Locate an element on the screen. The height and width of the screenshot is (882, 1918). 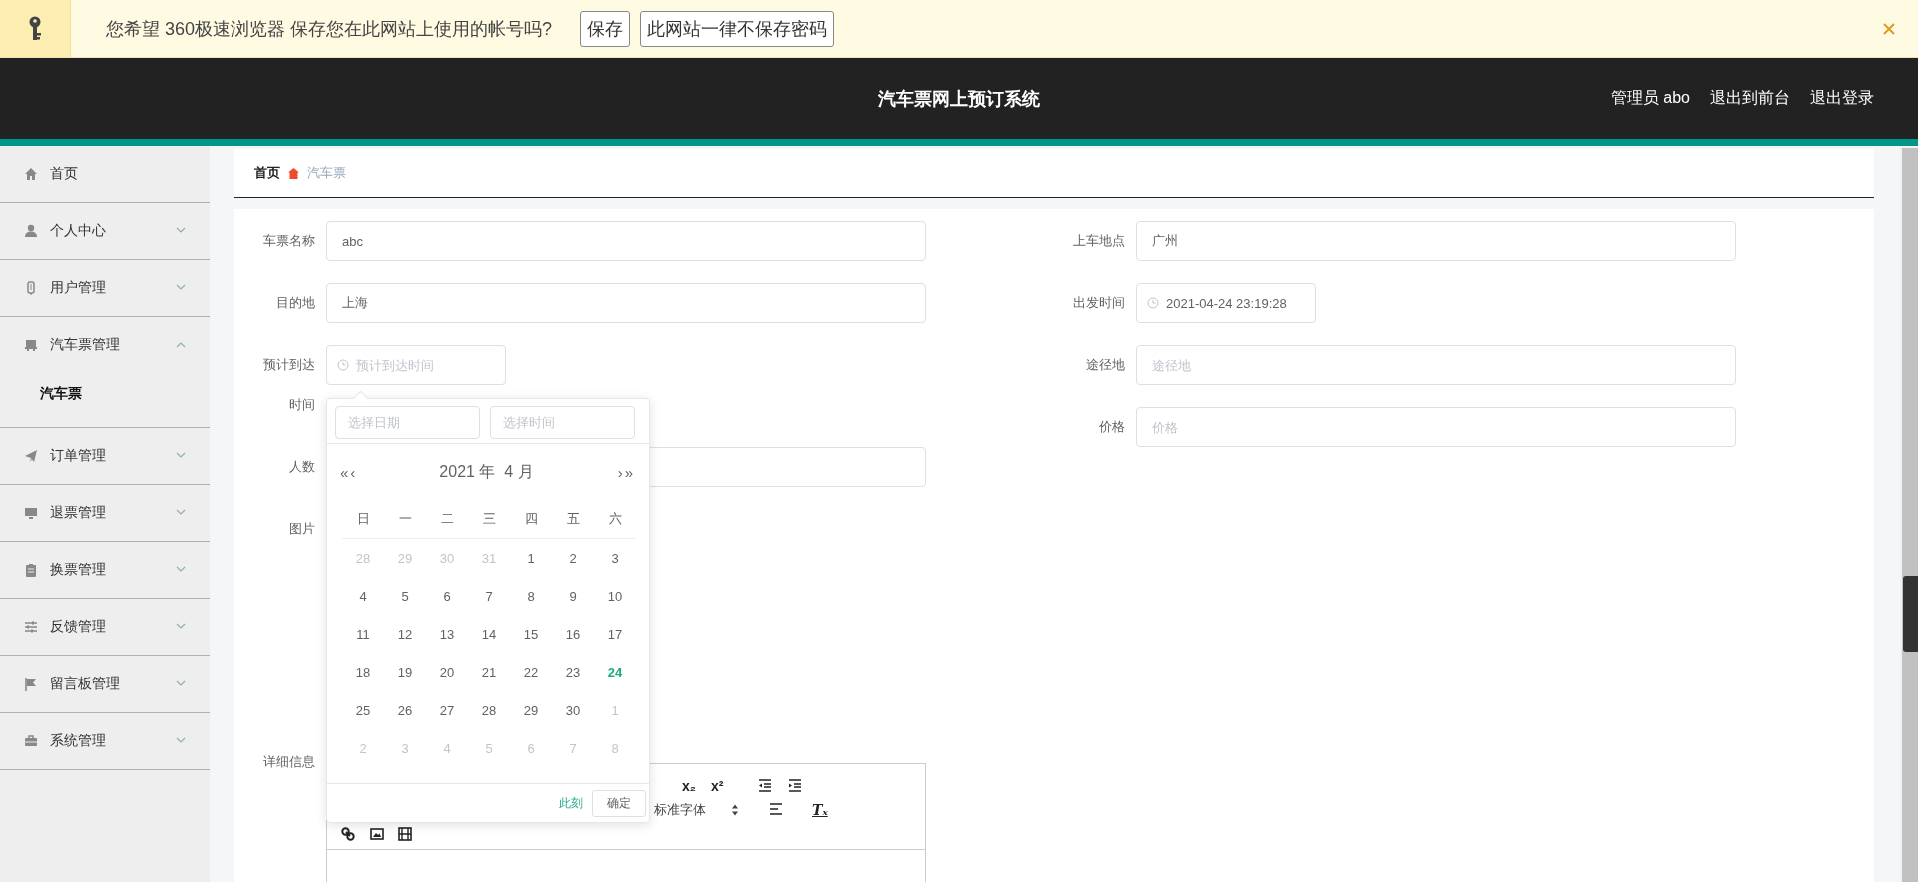
save-prompt-button: 保存 is located at coordinates (605, 28).